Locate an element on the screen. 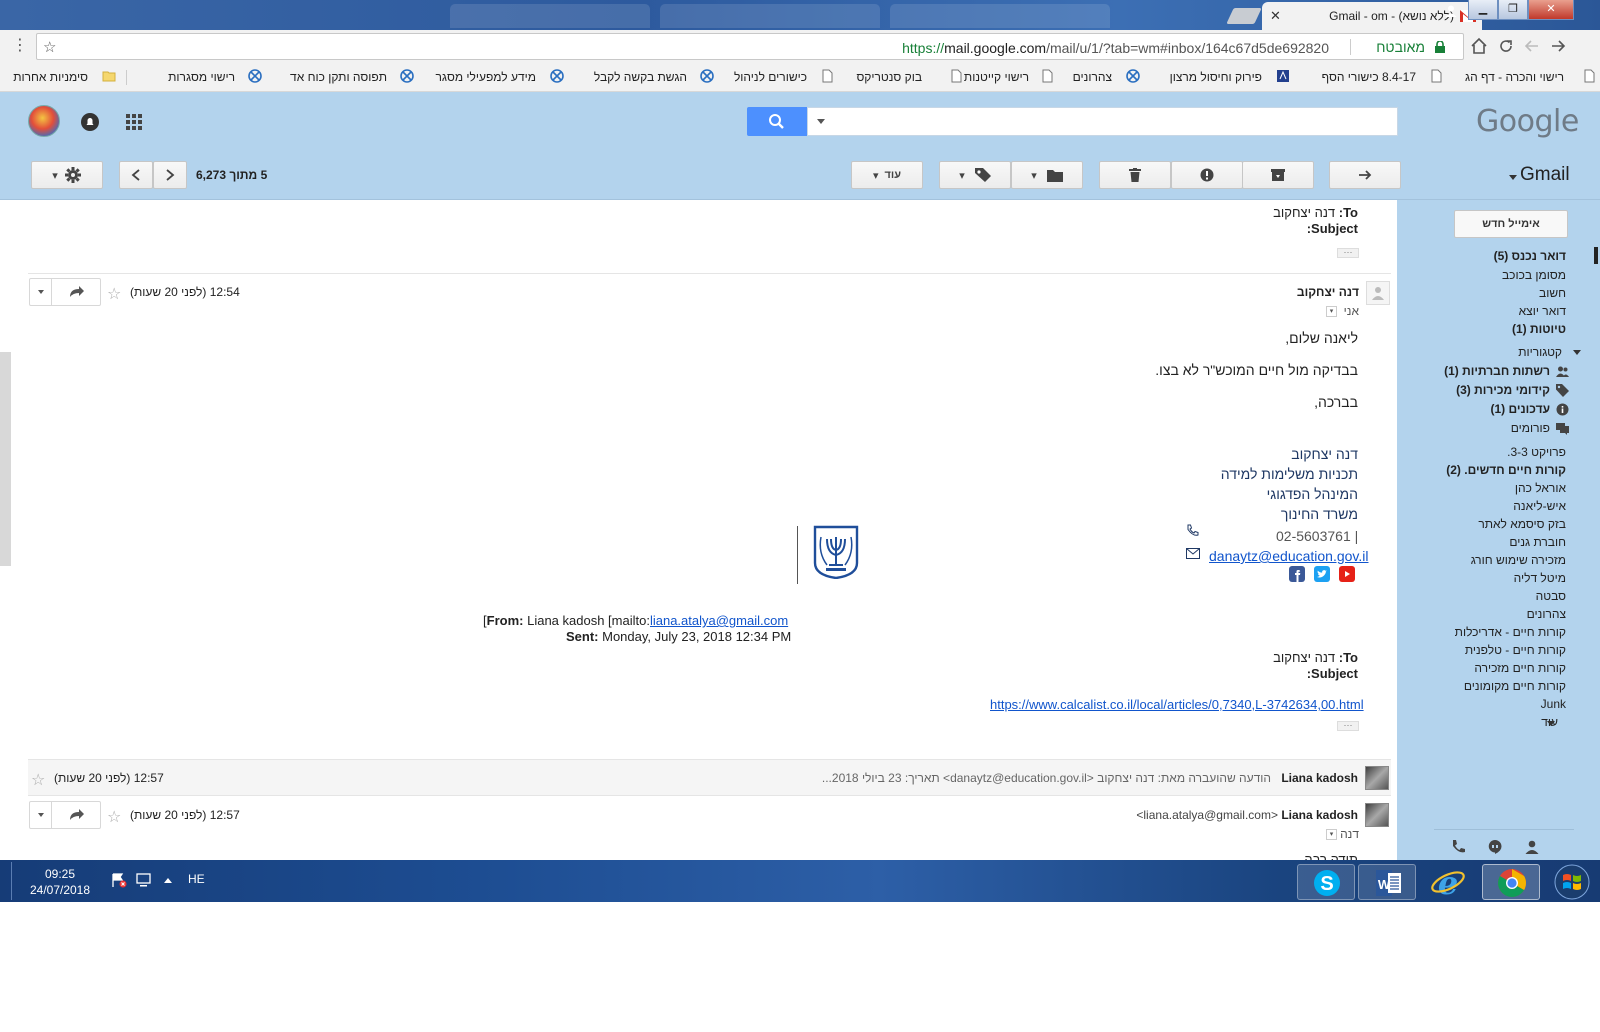 This screenshot has height=1032, width=1600. close-window-icon: ✕ is located at coordinates (1551, 10).